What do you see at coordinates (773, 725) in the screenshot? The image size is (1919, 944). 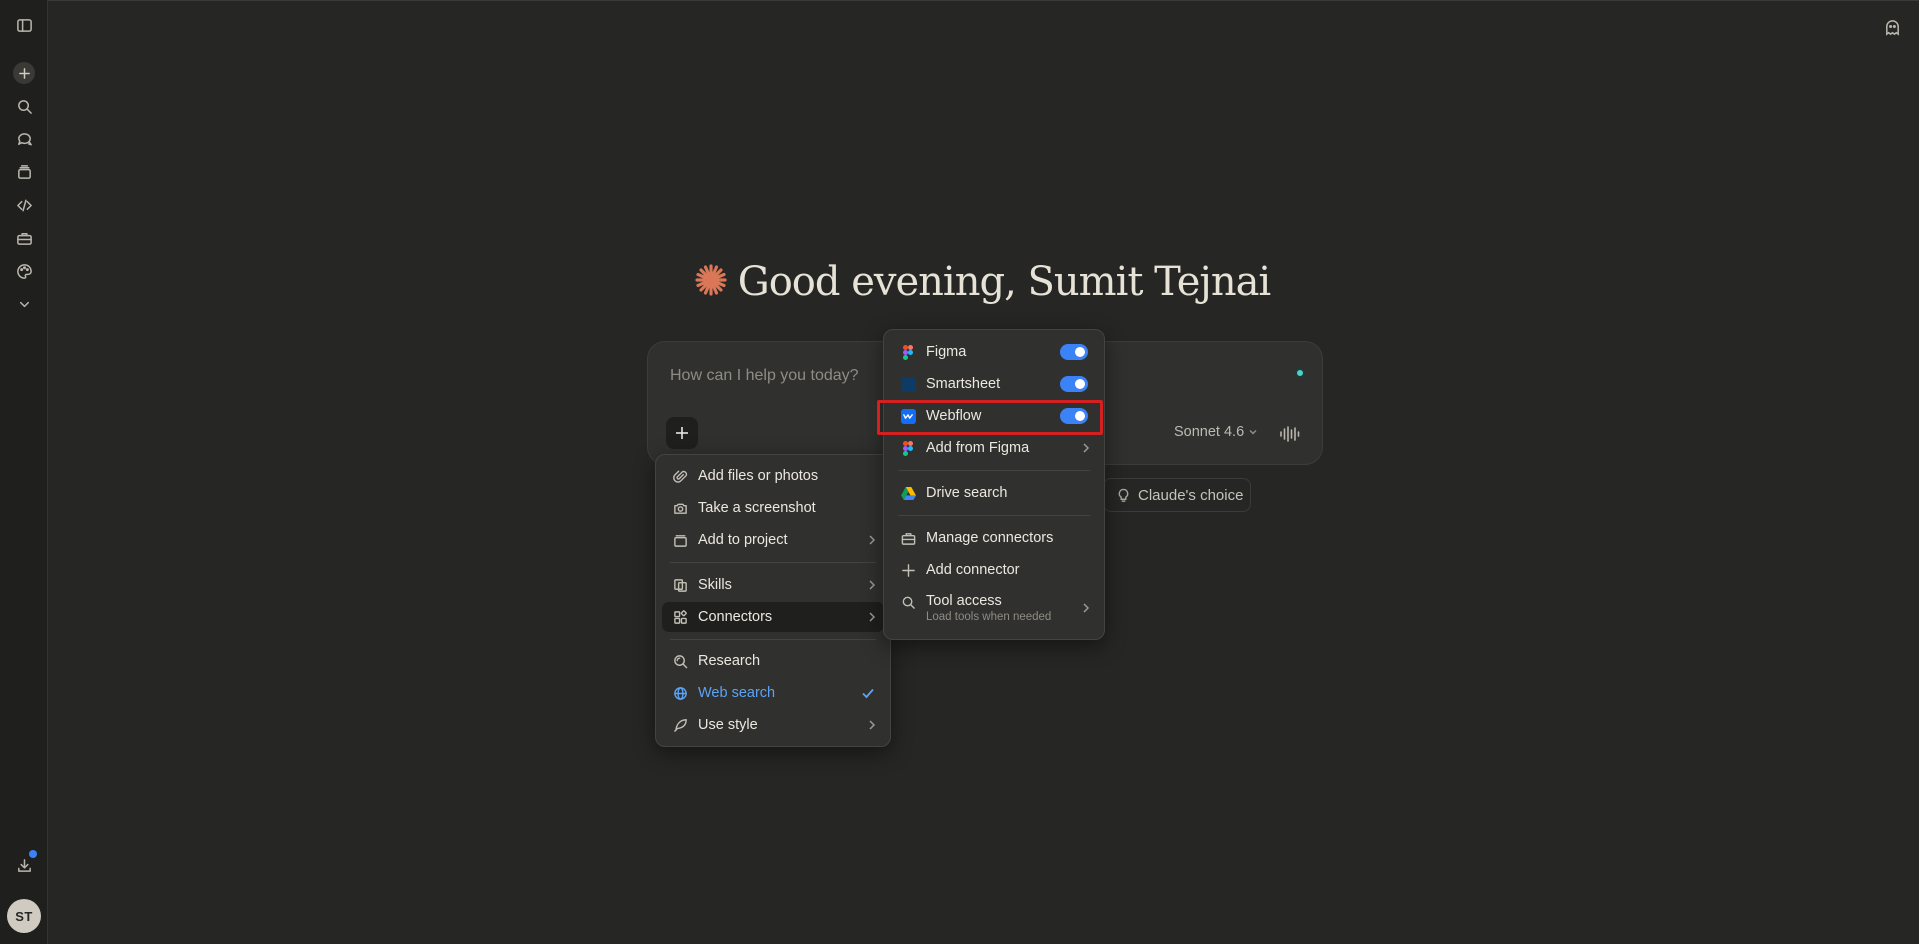 I see `menu-item-use-style: Use style` at bounding box center [773, 725].